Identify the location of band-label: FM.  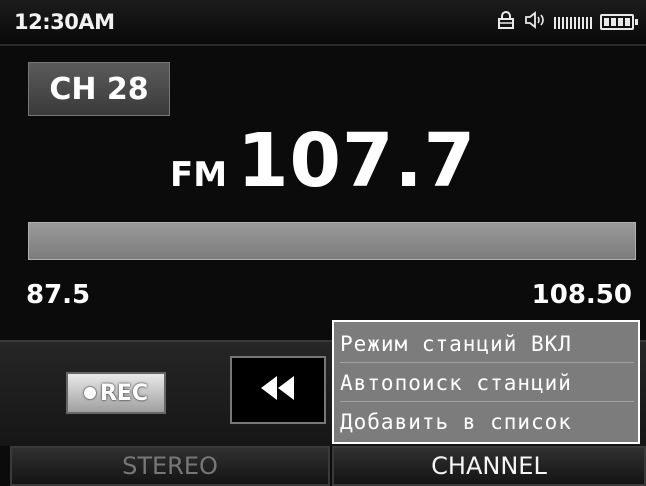
(199, 175).